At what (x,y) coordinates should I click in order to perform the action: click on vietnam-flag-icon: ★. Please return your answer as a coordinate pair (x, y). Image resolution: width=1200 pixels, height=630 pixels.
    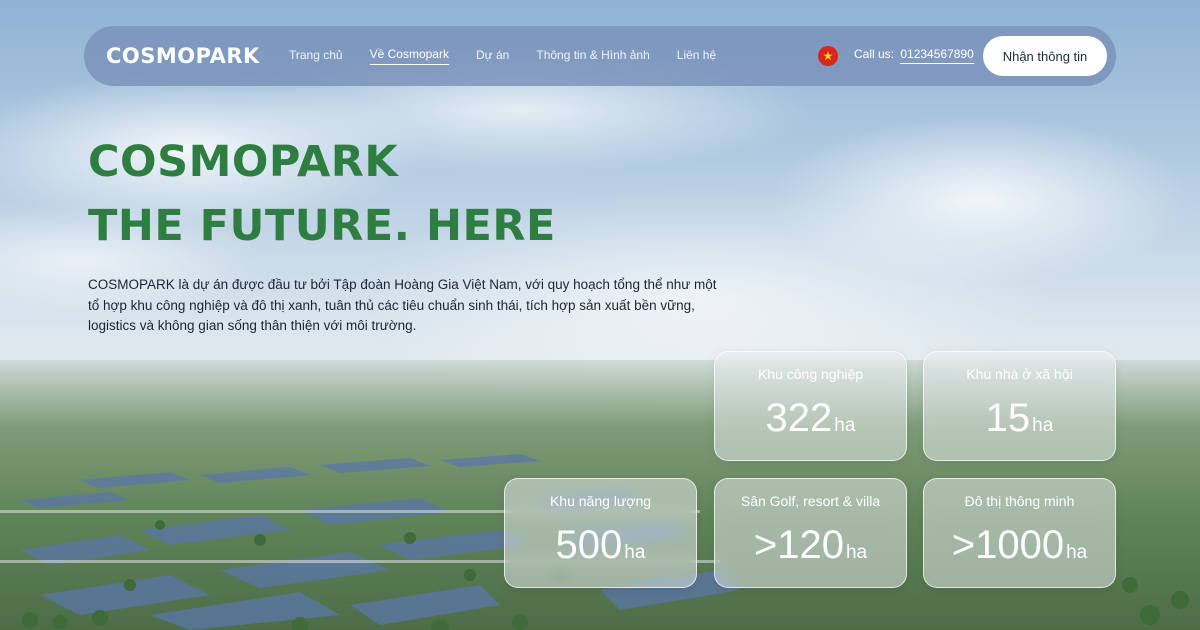
    Looking at the image, I should click on (828, 56).